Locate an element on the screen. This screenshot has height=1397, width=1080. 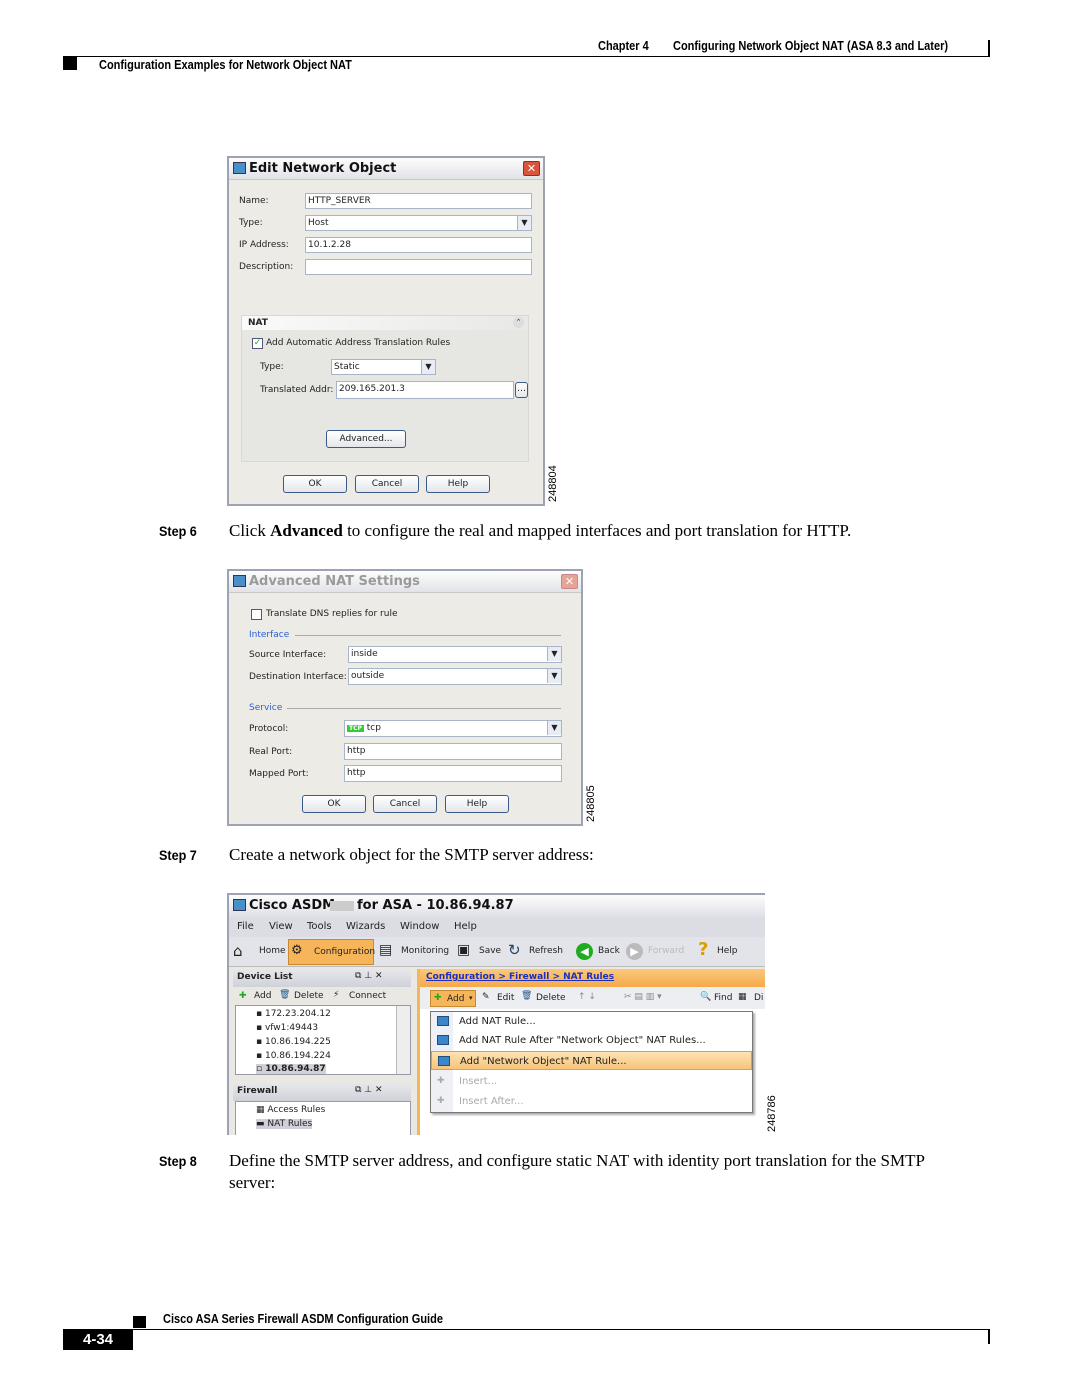
toolbar-refresh: Refresh is located at coordinates (546, 951).